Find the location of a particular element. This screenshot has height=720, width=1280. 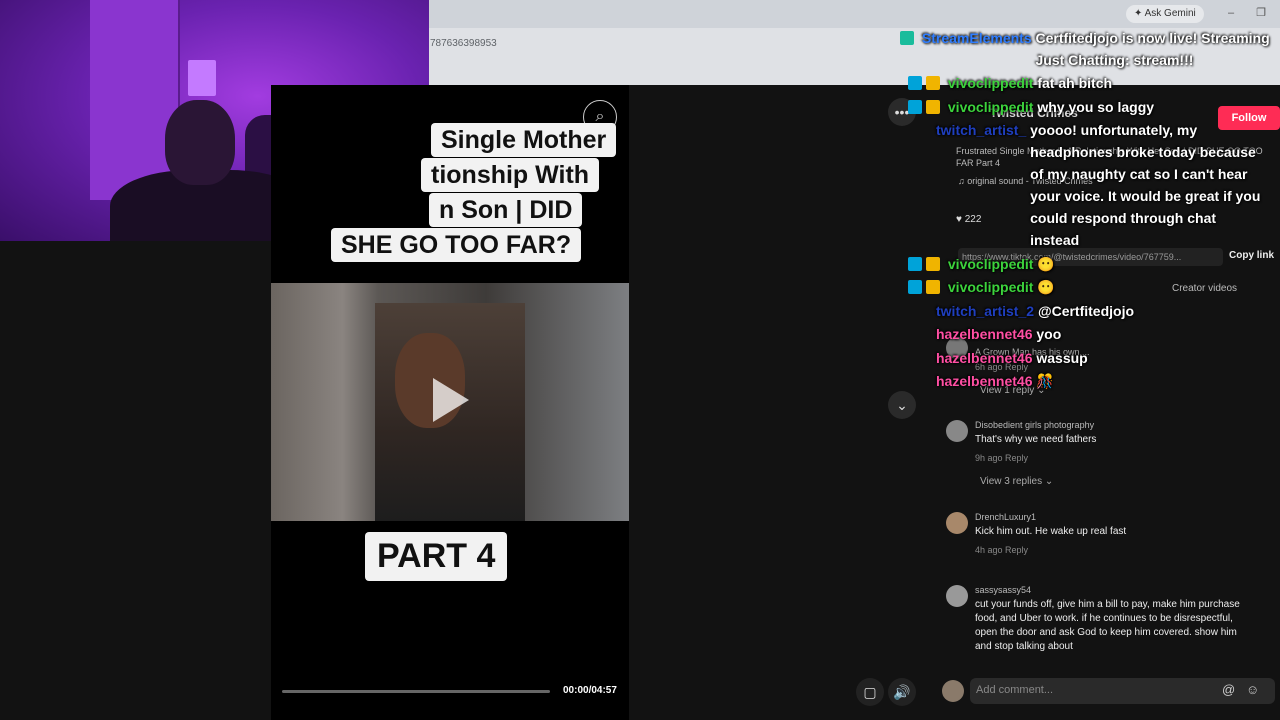

streamer-head is located at coordinates (200, 142).